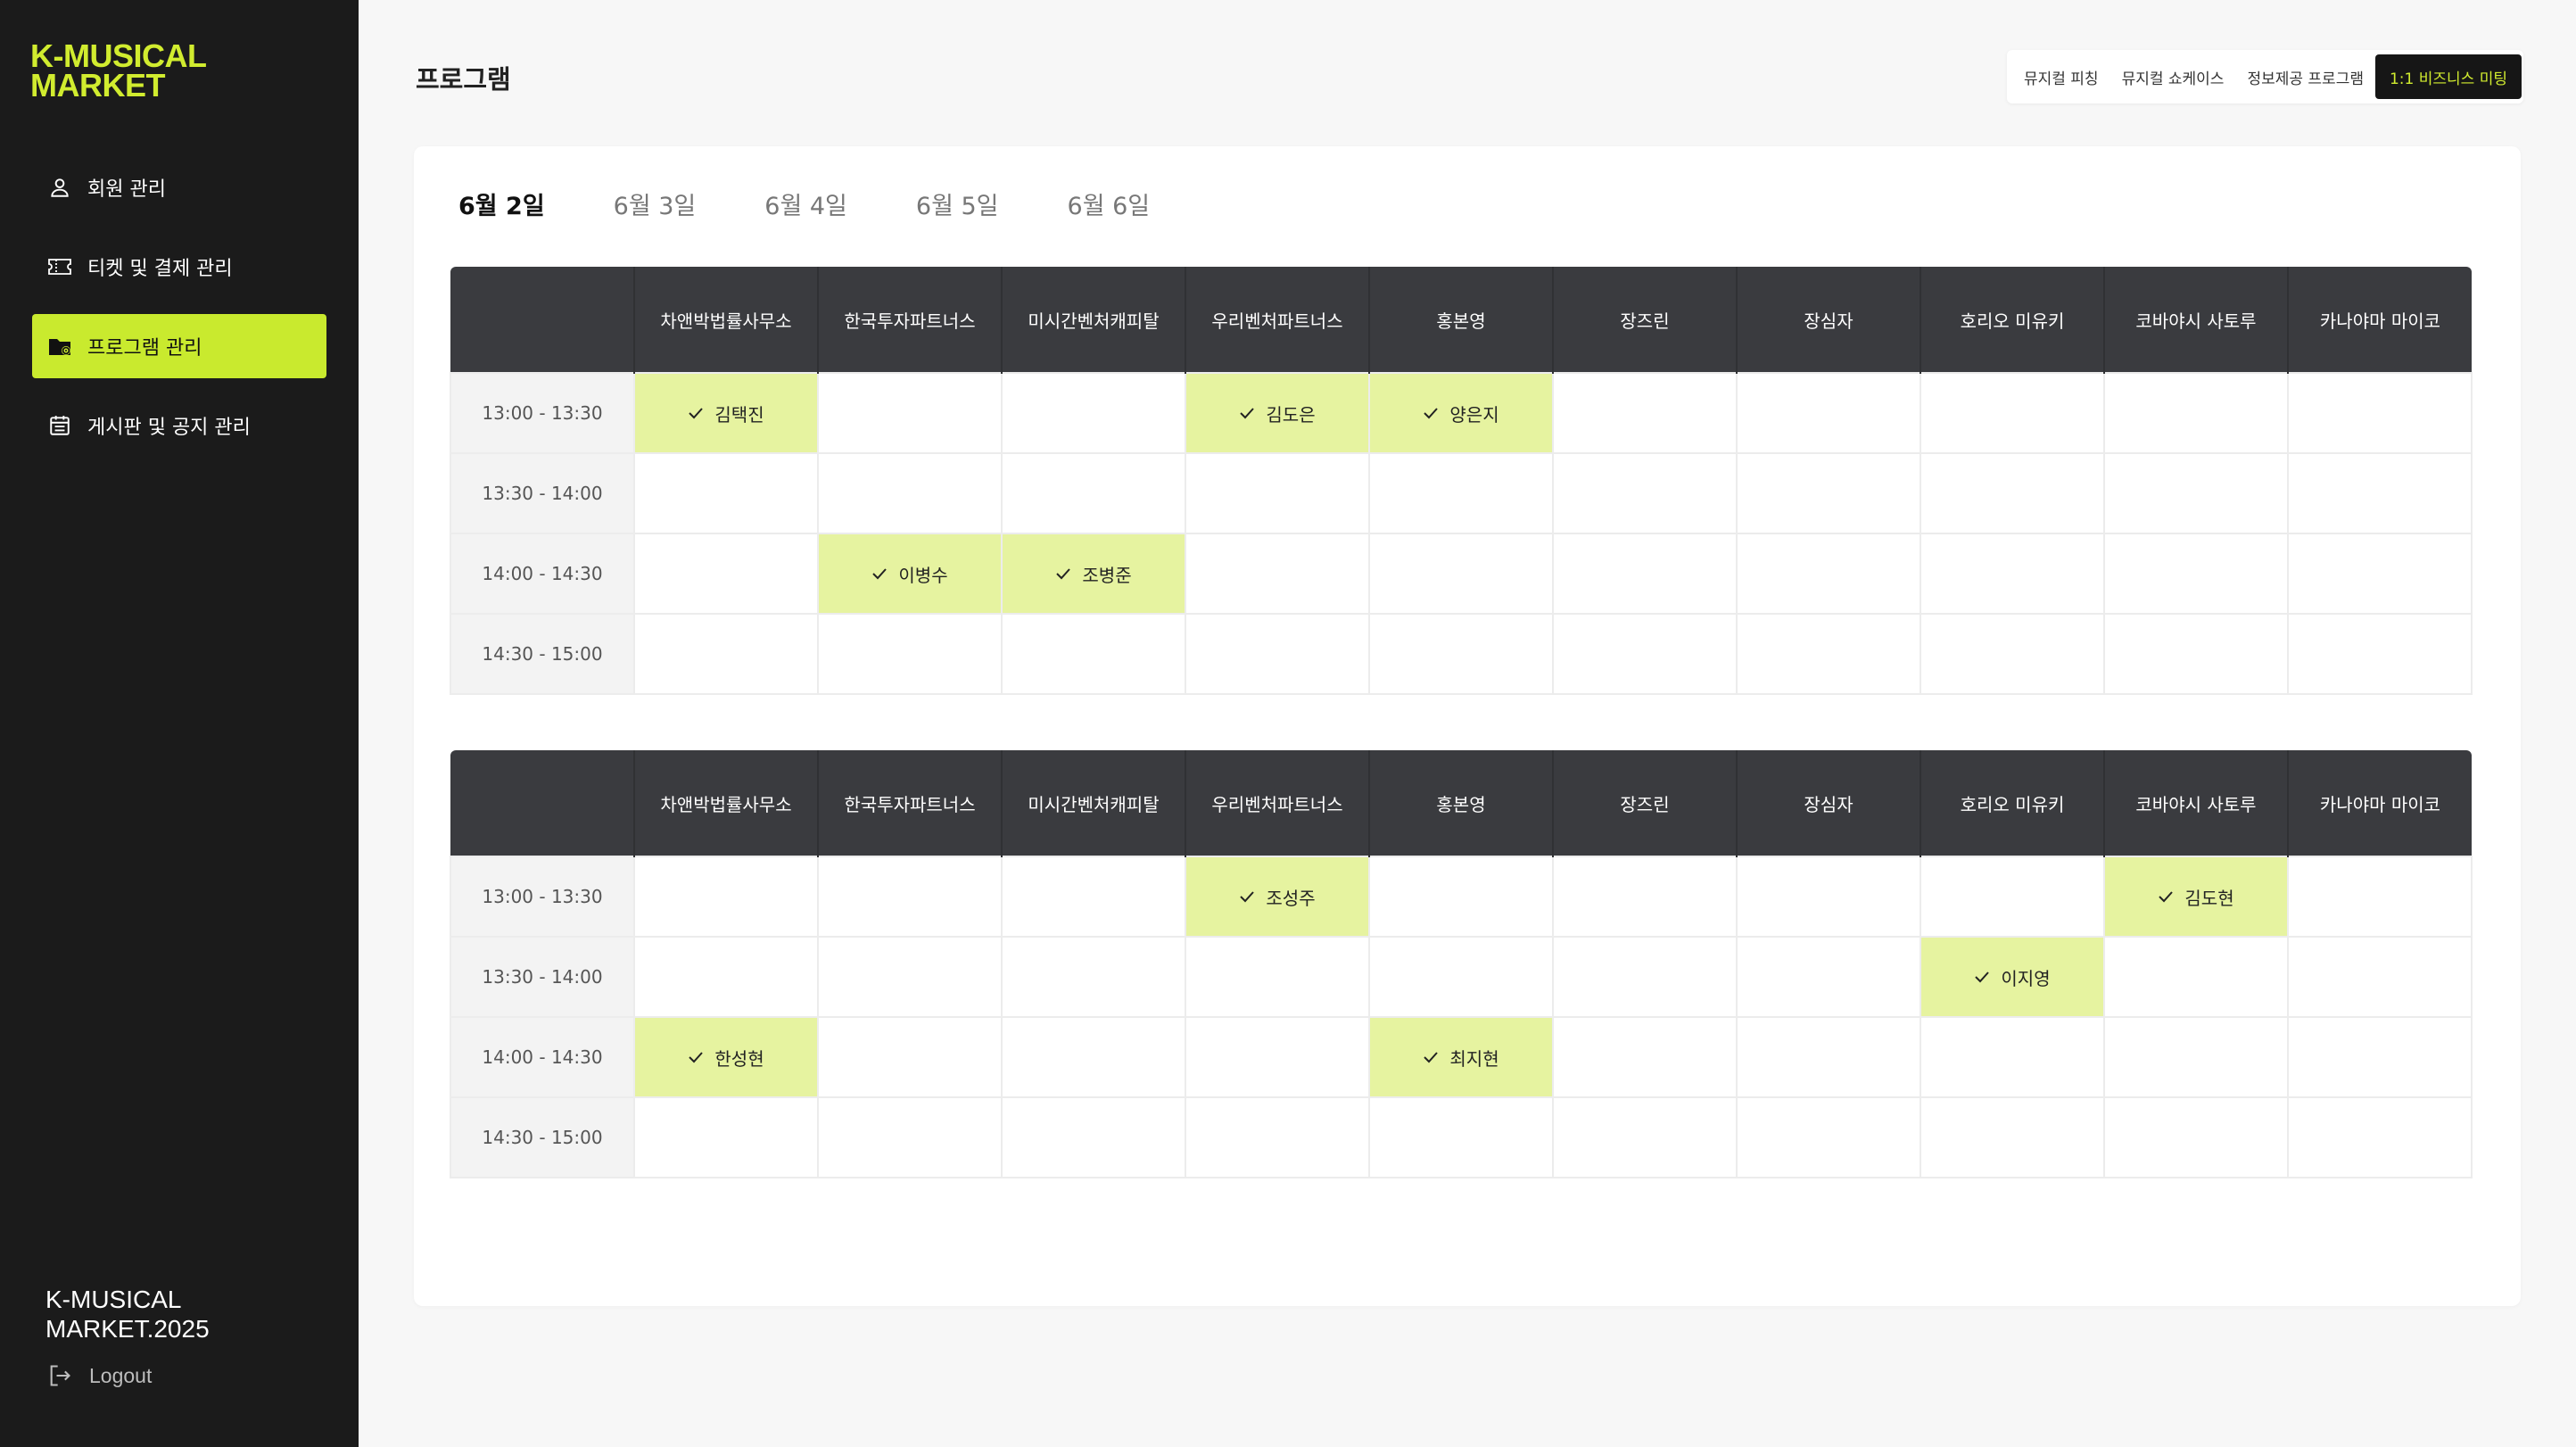 The height and width of the screenshot is (1447, 2576). Describe the element at coordinates (2196, 897) in the screenshot. I see `booked-slot-cell: 김도현` at that location.